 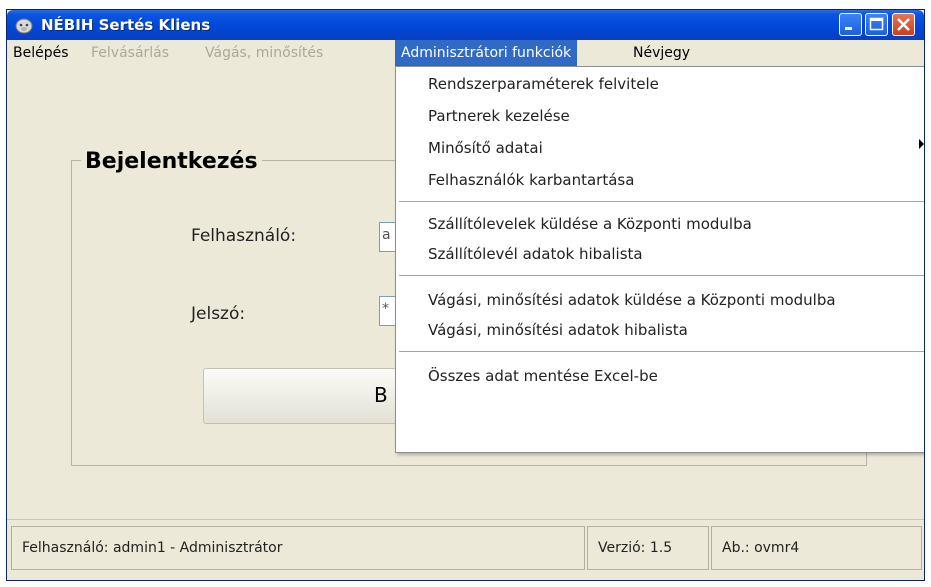 What do you see at coordinates (499, 116) in the screenshot?
I see `menu-partnerek-kezelese: Partnerek kezelése` at bounding box center [499, 116].